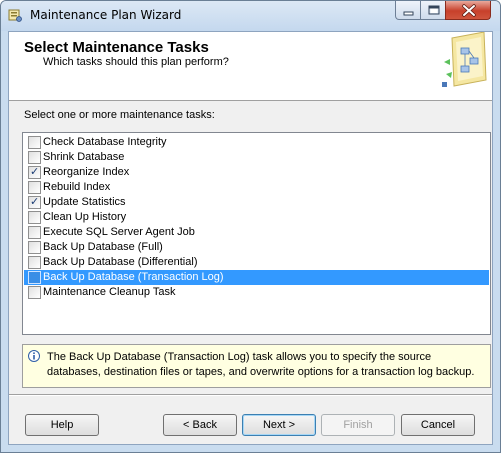 This screenshot has height=453, width=501. I want to click on info-icon, so click(34, 356).